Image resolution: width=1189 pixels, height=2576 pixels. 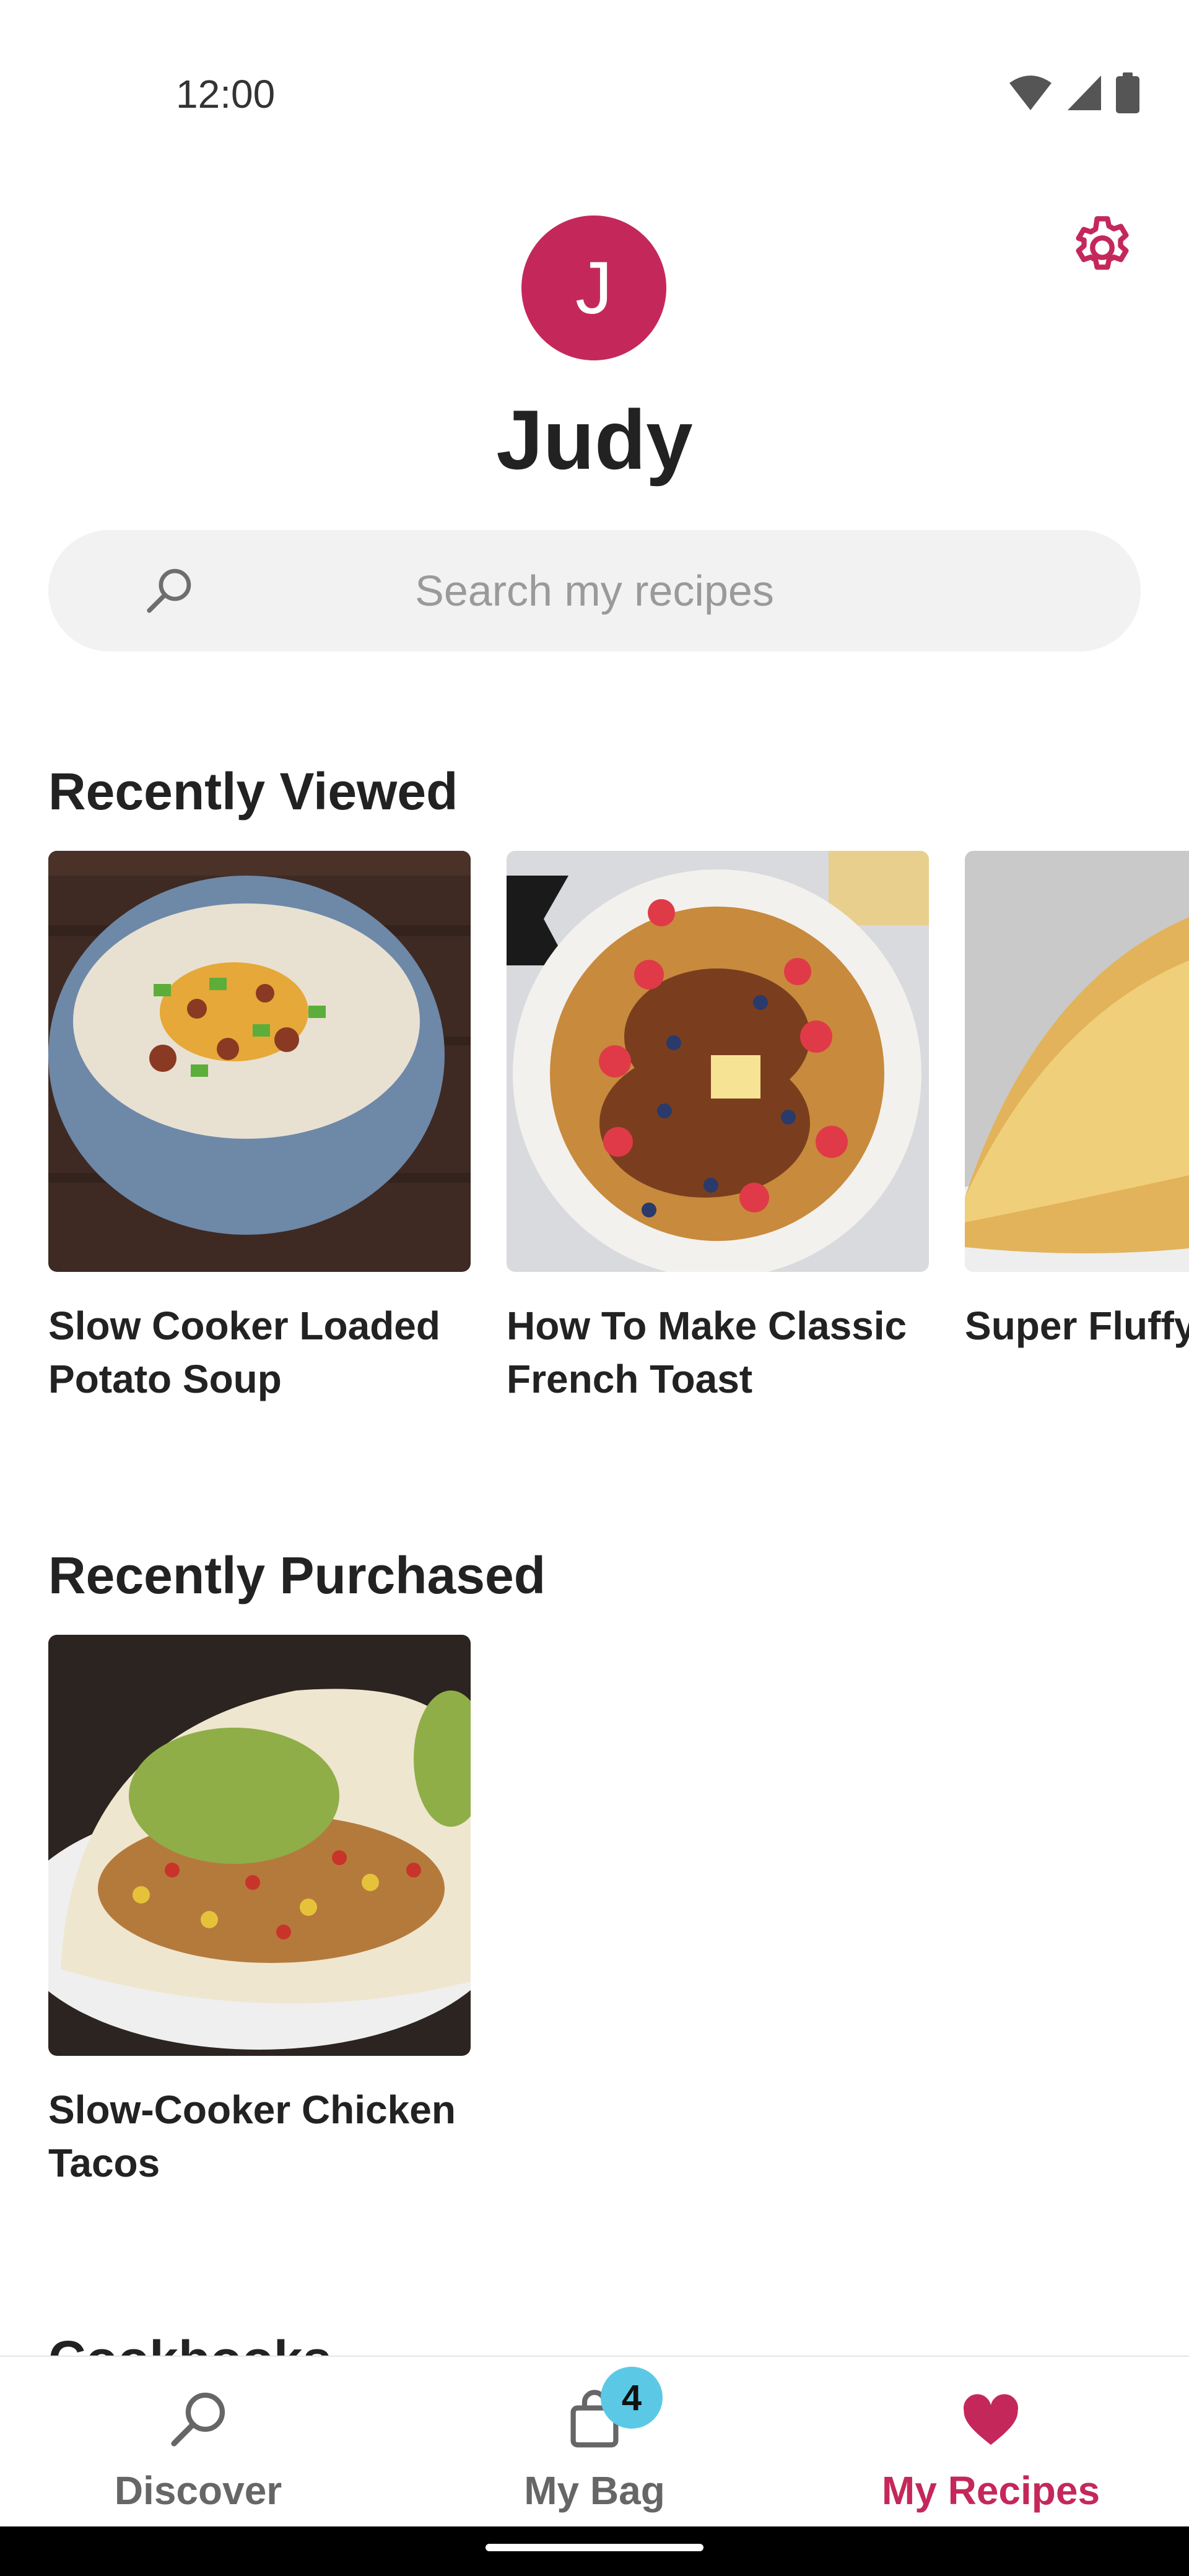 I want to click on nav-my-recipes: My Recipes, so click(x=991, y=2442).